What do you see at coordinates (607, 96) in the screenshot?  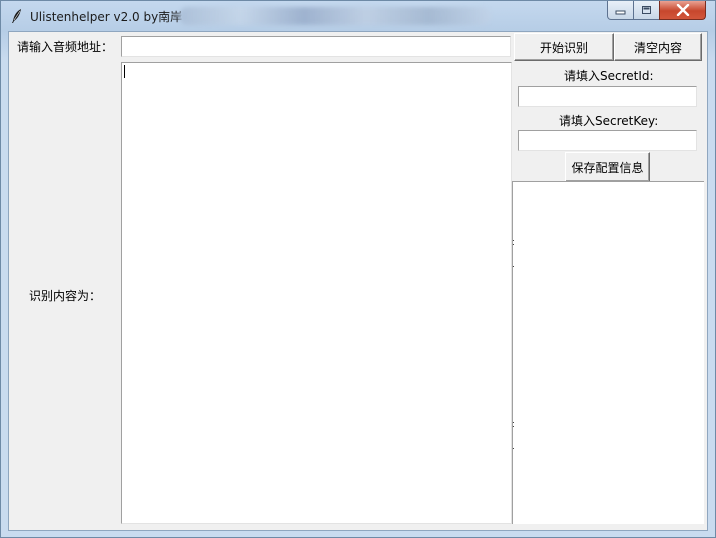 I see `secret-id-input` at bounding box center [607, 96].